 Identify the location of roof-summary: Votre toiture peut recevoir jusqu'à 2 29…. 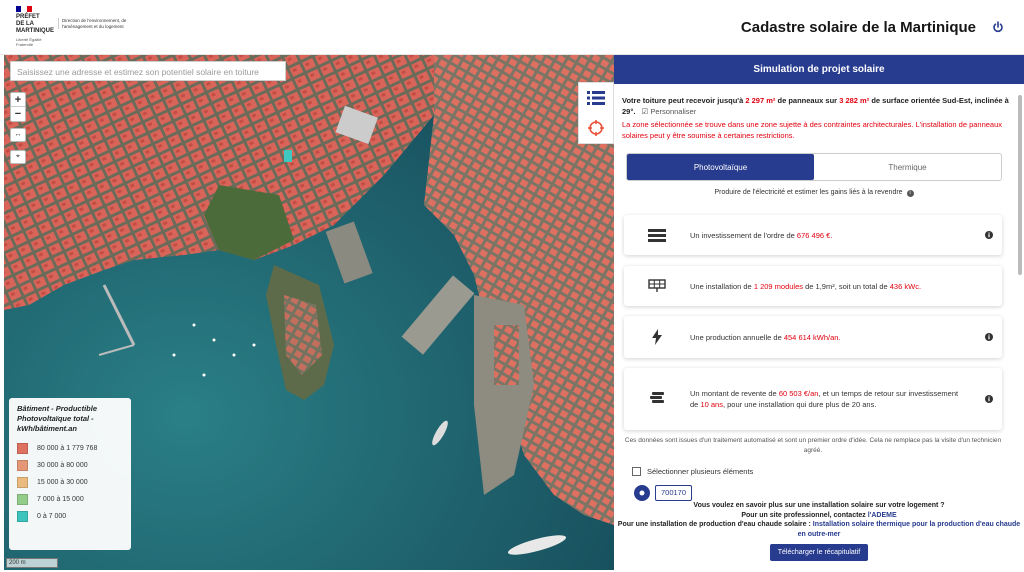
(815, 106).